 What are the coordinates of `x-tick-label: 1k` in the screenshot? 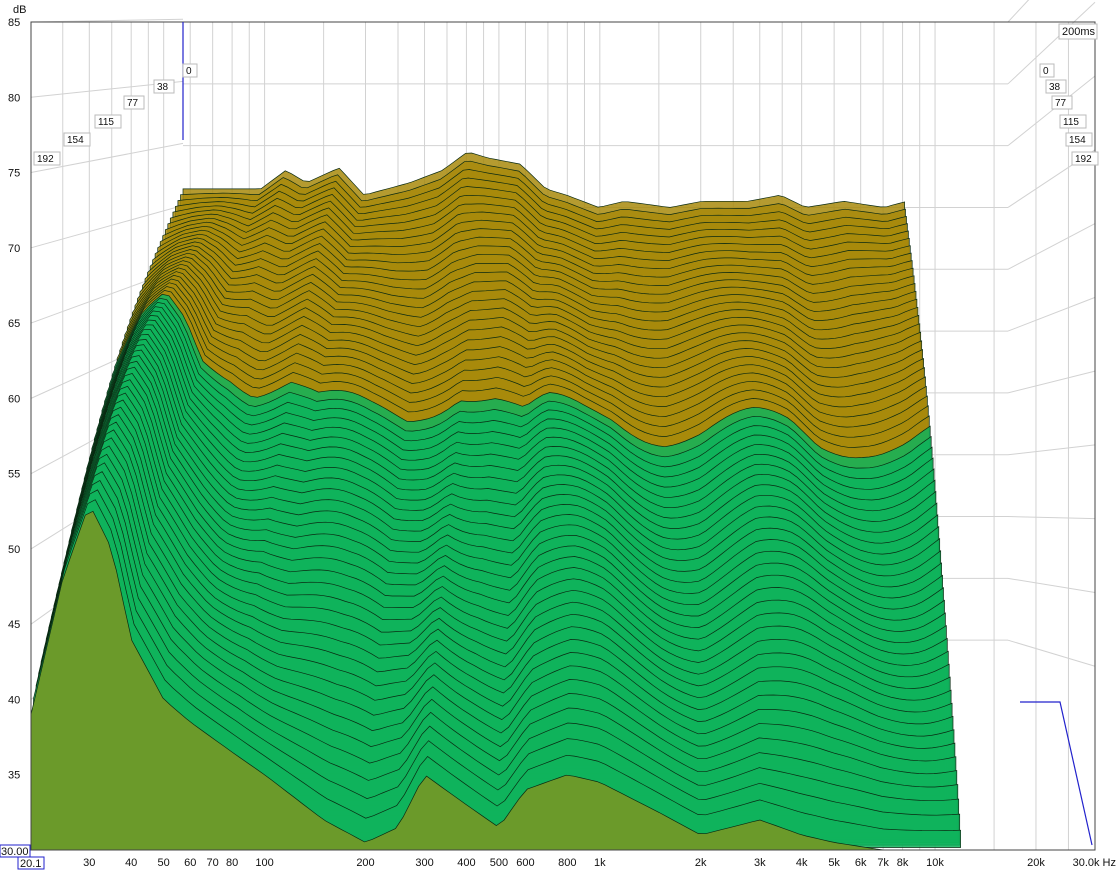 It's located at (600, 863).